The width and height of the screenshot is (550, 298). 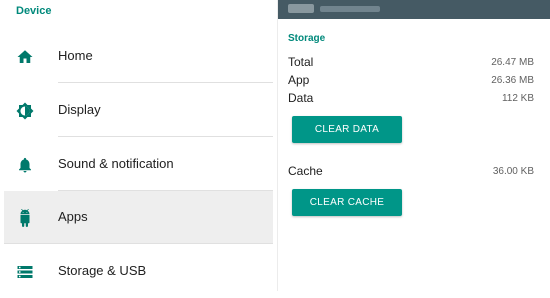 I want to click on android-icon, so click(x=25, y=218).